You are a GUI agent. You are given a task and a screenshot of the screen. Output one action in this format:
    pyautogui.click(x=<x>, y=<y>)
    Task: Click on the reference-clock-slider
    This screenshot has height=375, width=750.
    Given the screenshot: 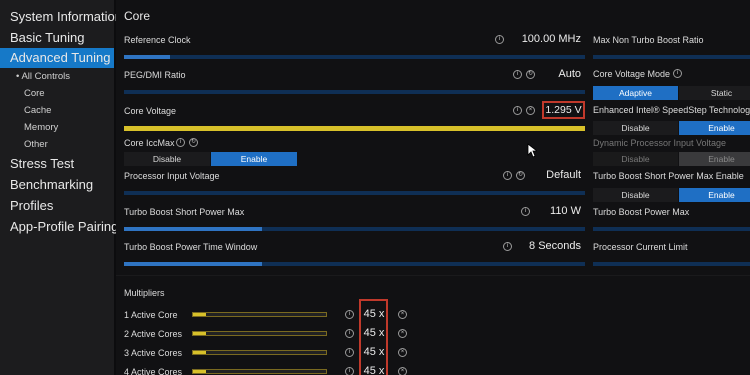 What is the action you would take?
    pyautogui.click(x=354, y=57)
    